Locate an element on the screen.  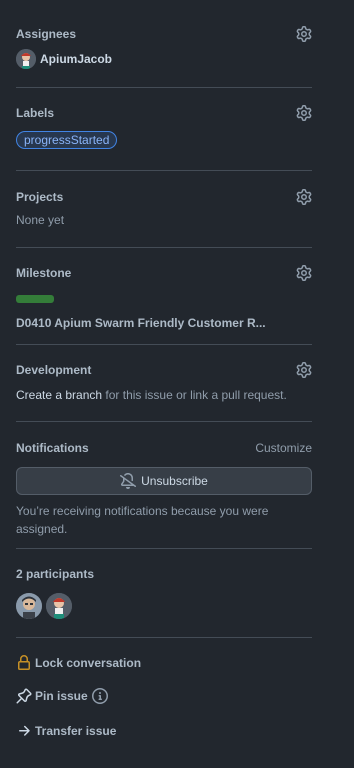
labels-title: Labels is located at coordinates (35, 113).